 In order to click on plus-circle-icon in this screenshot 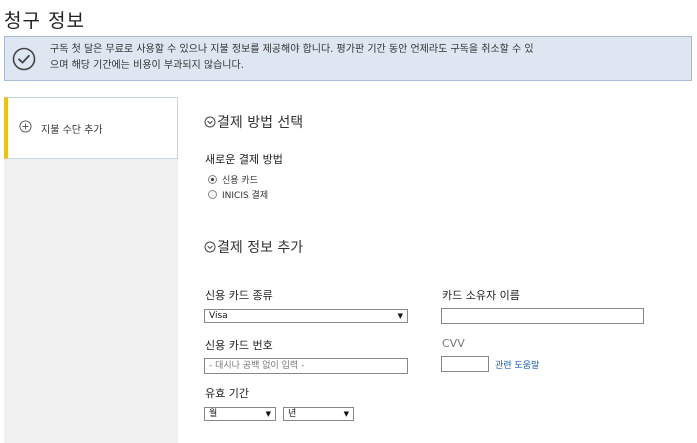, I will do `click(25, 126)`.